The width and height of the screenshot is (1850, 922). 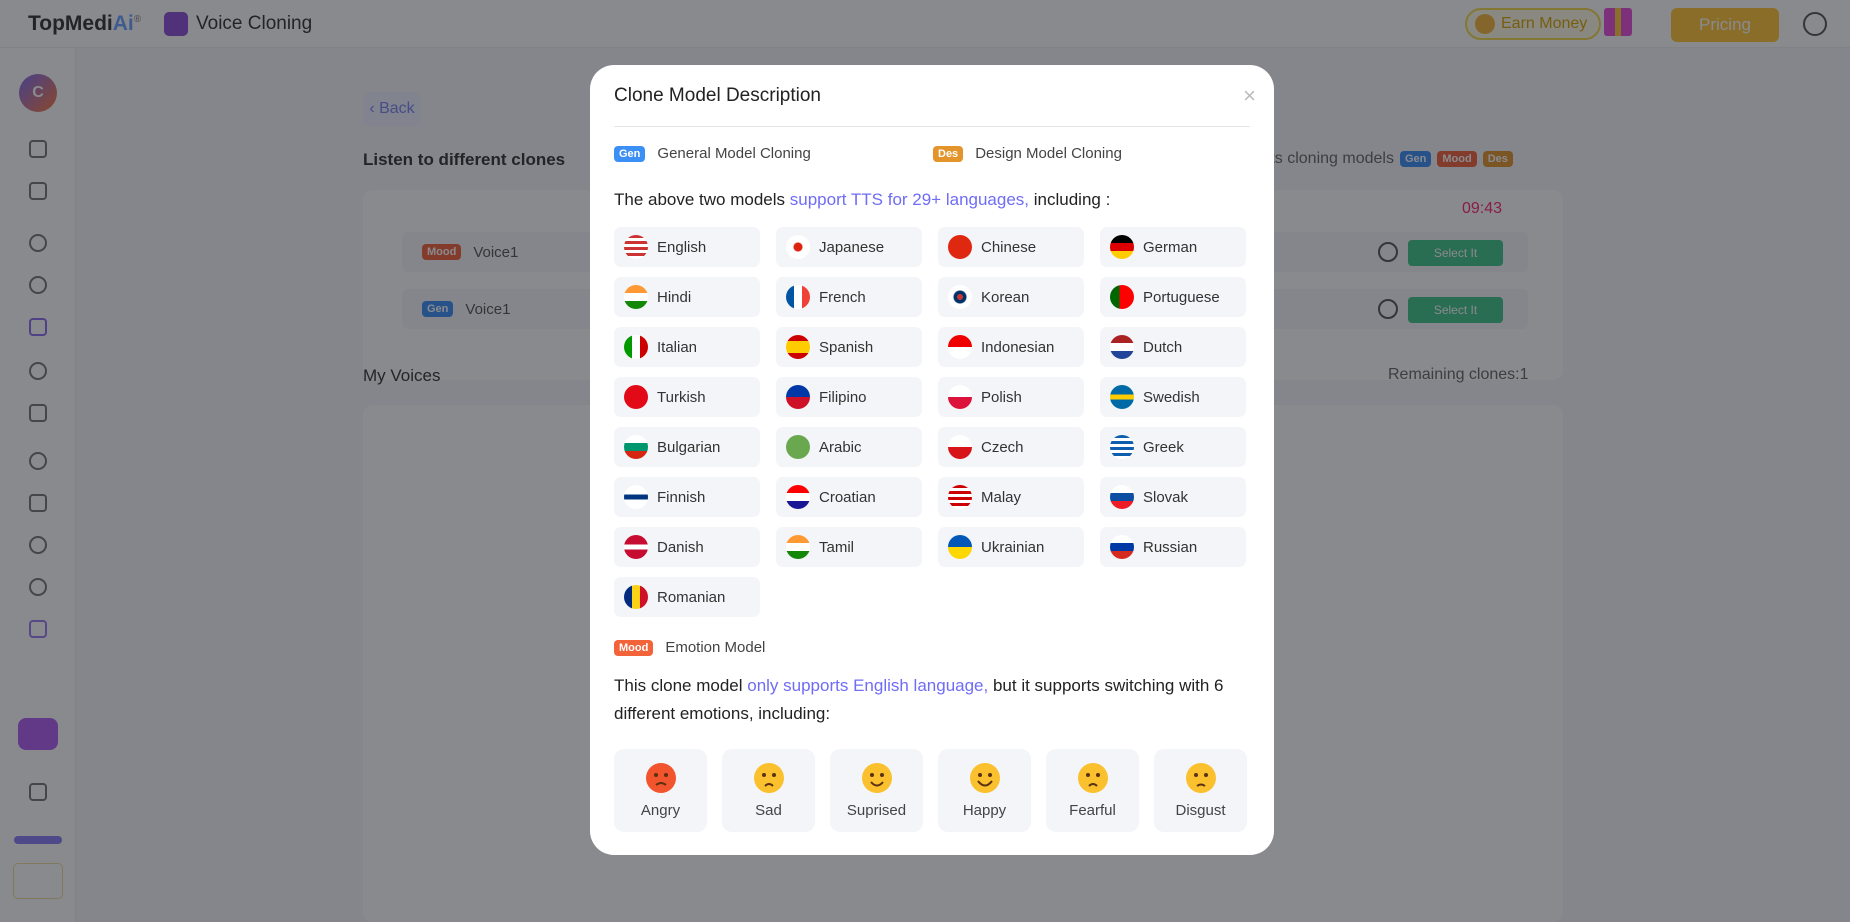 I want to click on language-chip-romanian: Romanian, so click(x=687, y=597).